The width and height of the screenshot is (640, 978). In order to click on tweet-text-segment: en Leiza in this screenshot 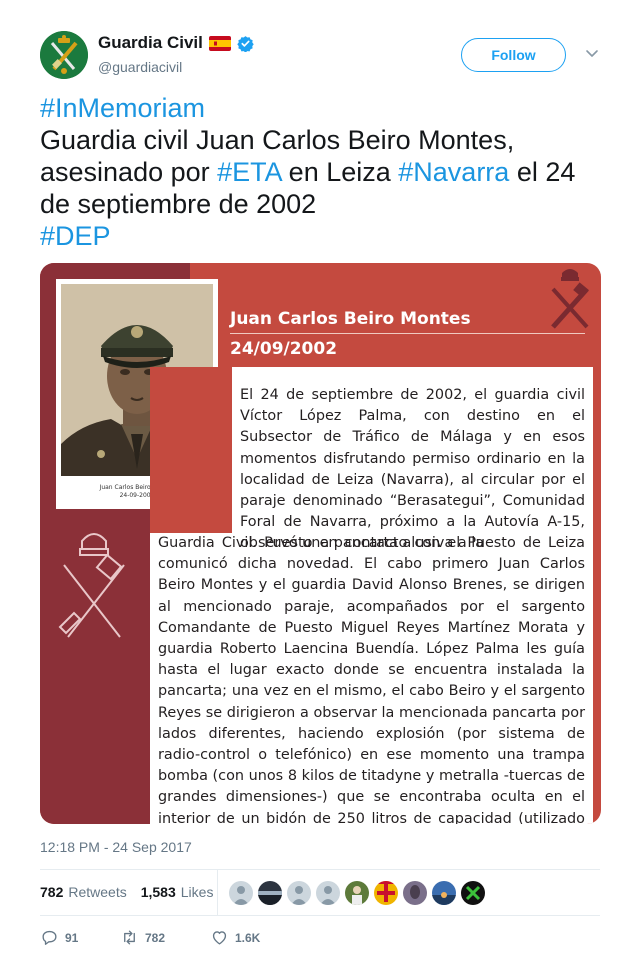, I will do `click(340, 172)`.